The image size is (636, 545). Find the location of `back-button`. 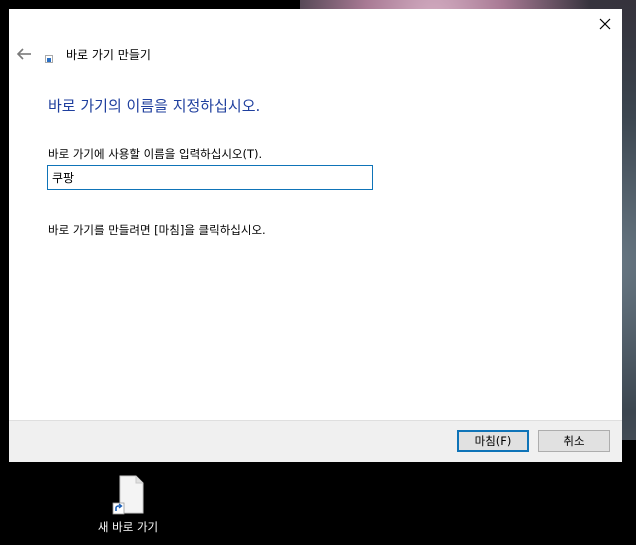

back-button is located at coordinates (24, 54).